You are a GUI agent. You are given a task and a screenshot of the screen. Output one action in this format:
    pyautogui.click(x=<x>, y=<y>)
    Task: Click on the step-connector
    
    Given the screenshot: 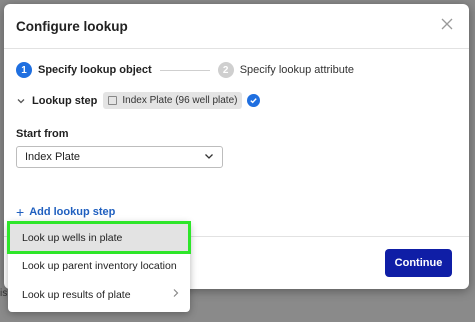 What is the action you would take?
    pyautogui.click(x=184, y=70)
    